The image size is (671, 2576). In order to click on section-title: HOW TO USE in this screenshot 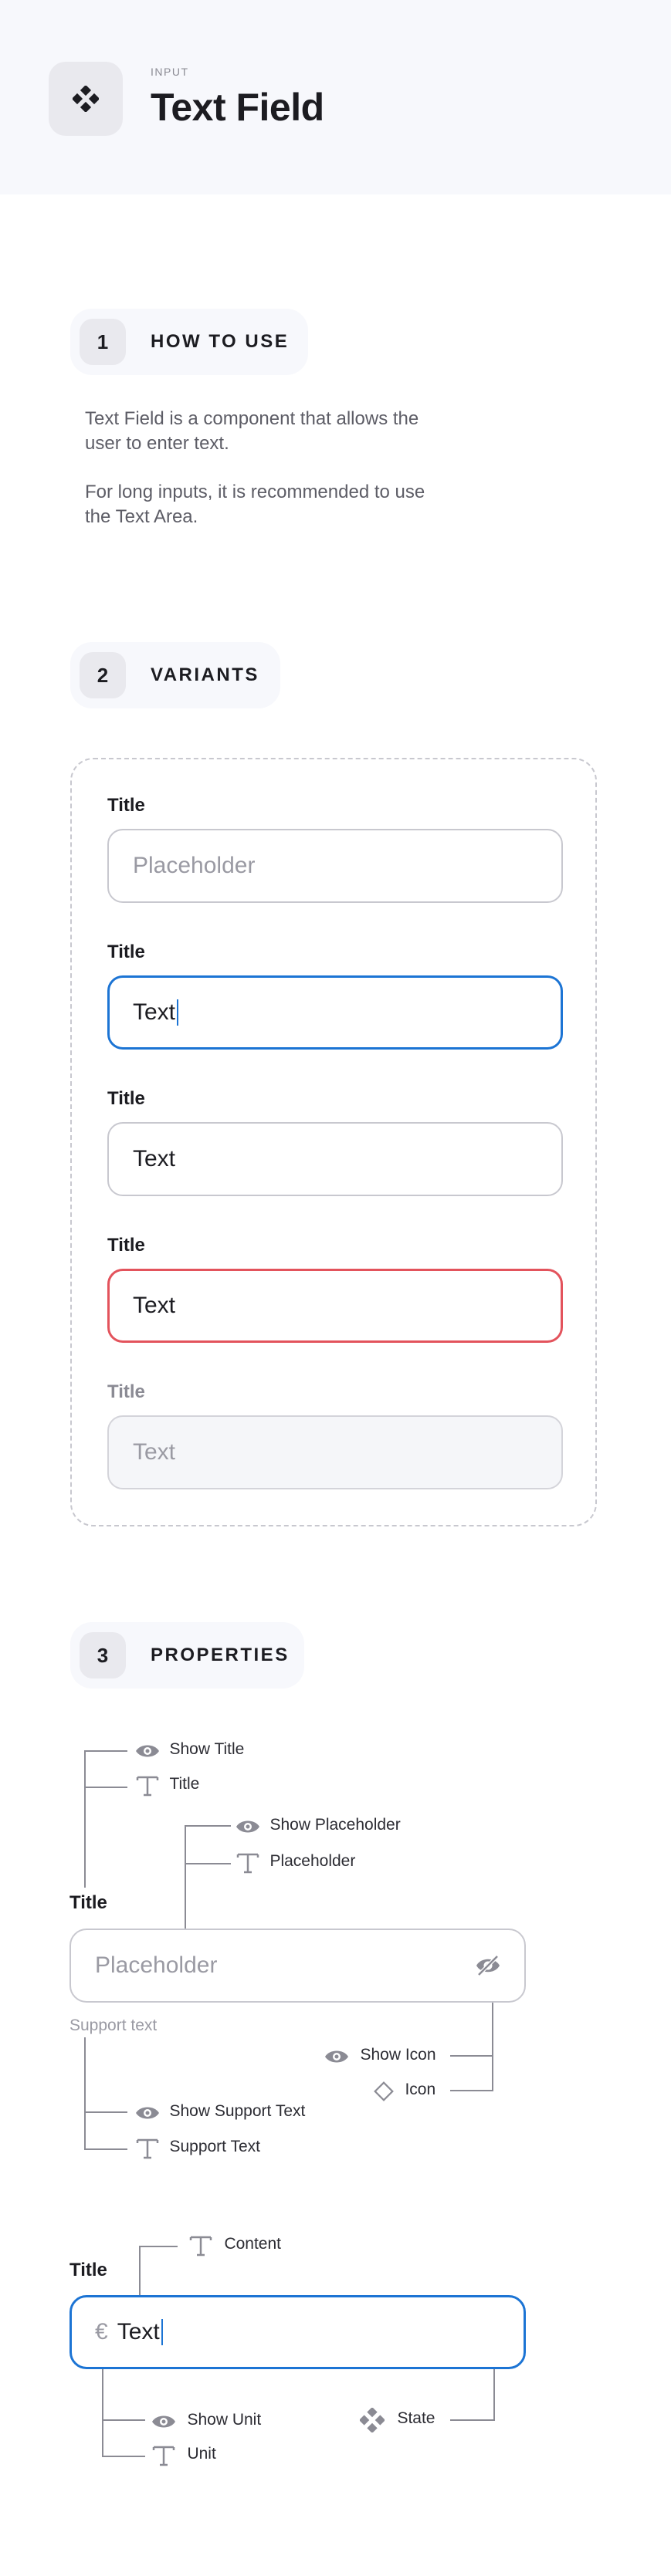, I will do `click(221, 341)`.